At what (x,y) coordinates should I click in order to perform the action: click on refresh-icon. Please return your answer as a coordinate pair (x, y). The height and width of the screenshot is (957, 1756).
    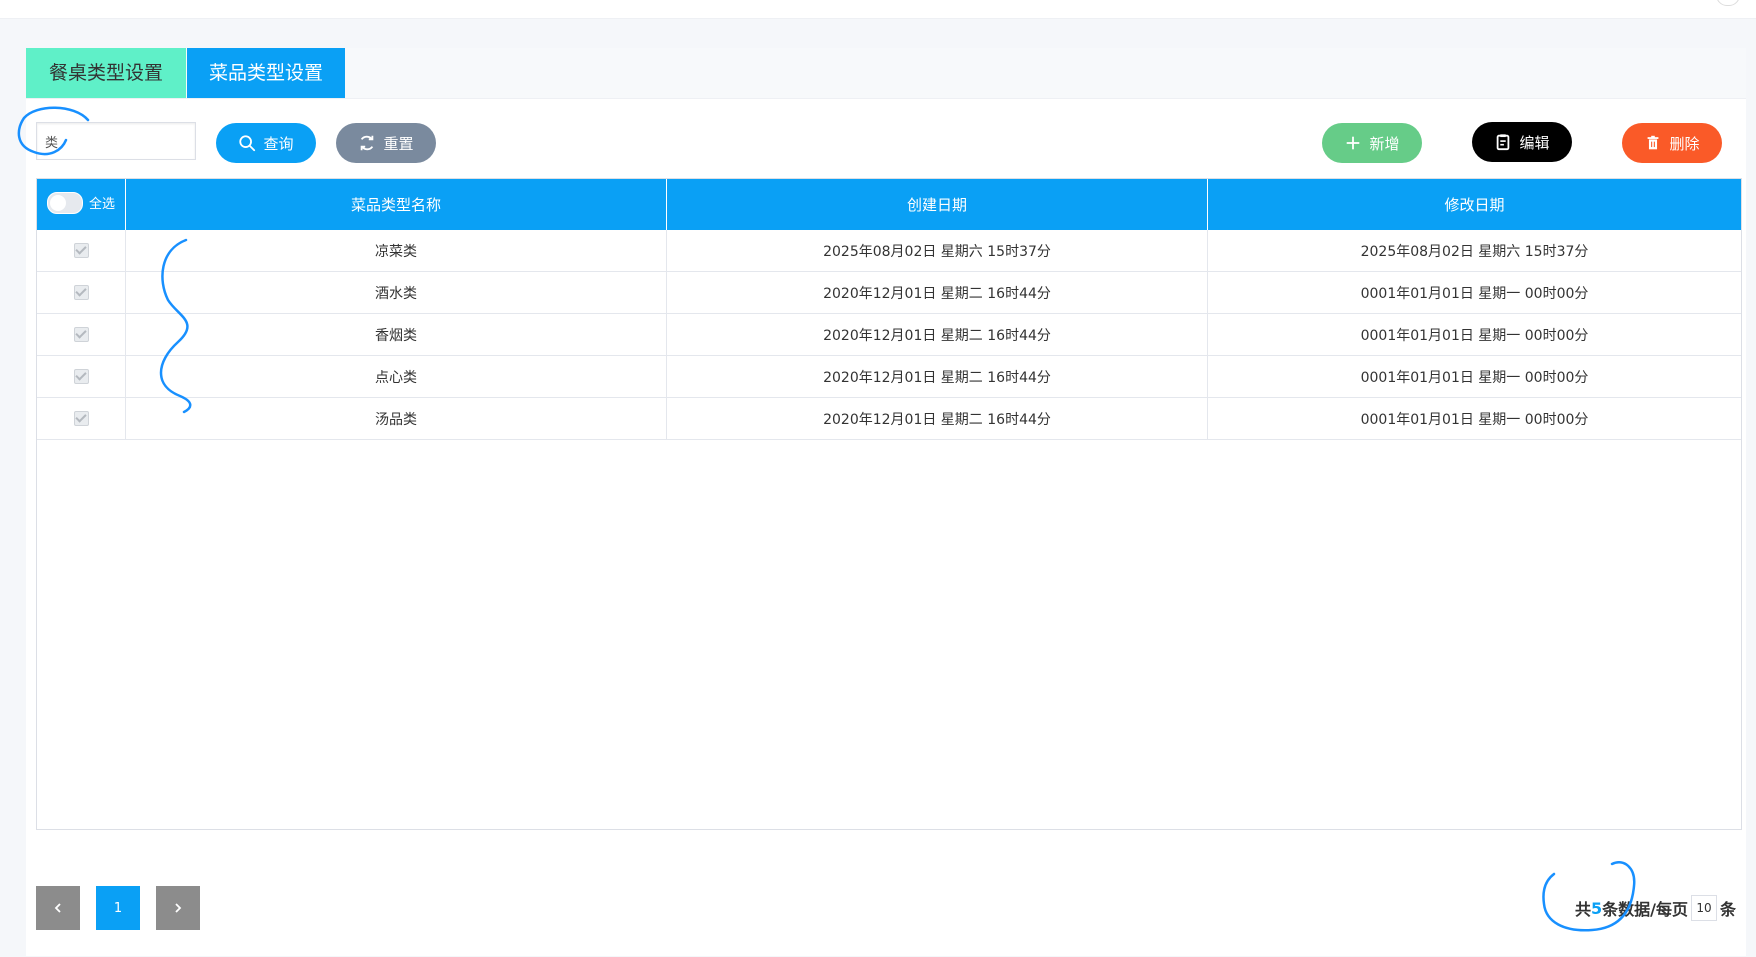
    Looking at the image, I should click on (367, 143).